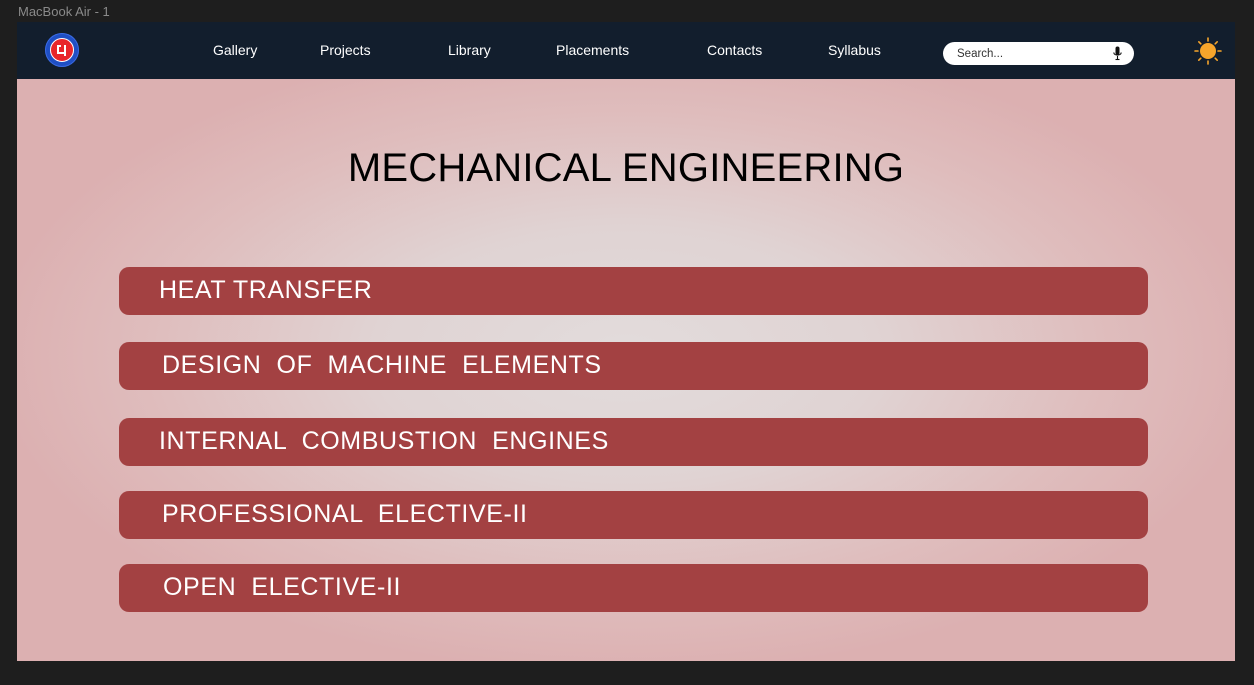 This screenshot has width=1254, height=685. Describe the element at coordinates (345, 514) in the screenshot. I see `subject-label: PROFESSIONAL ELECTIVE-II` at that location.